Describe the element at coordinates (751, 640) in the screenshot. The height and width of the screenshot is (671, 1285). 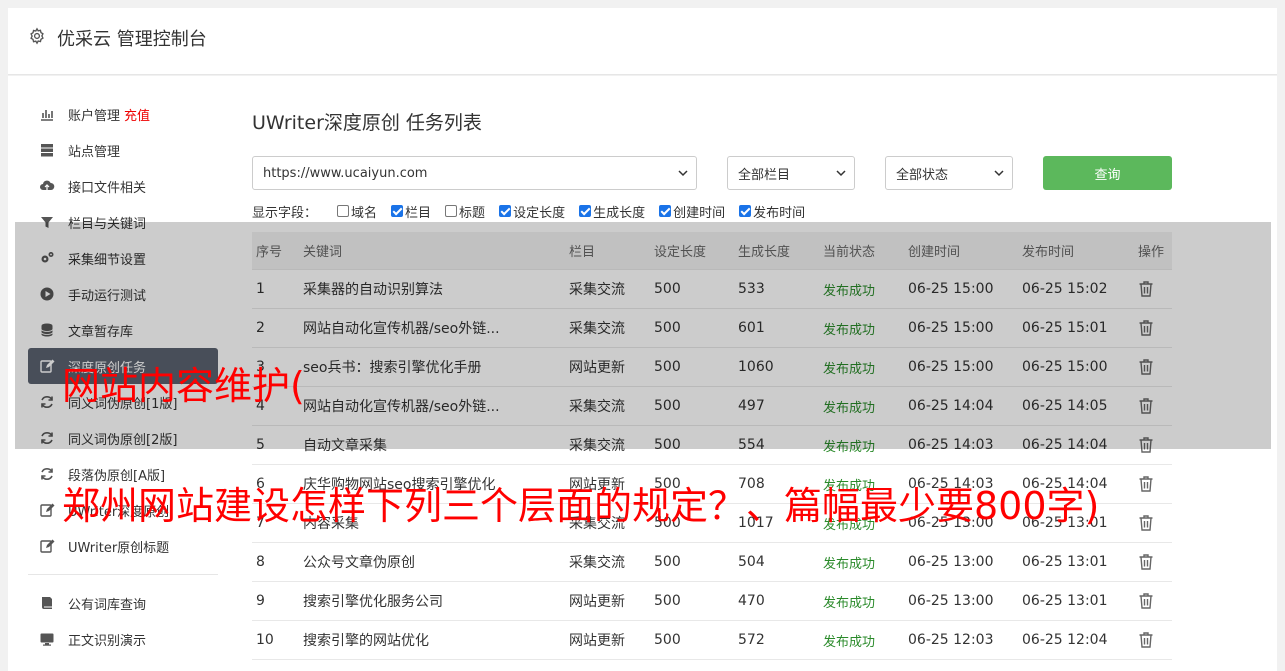
I see `table-cell: 572` at that location.